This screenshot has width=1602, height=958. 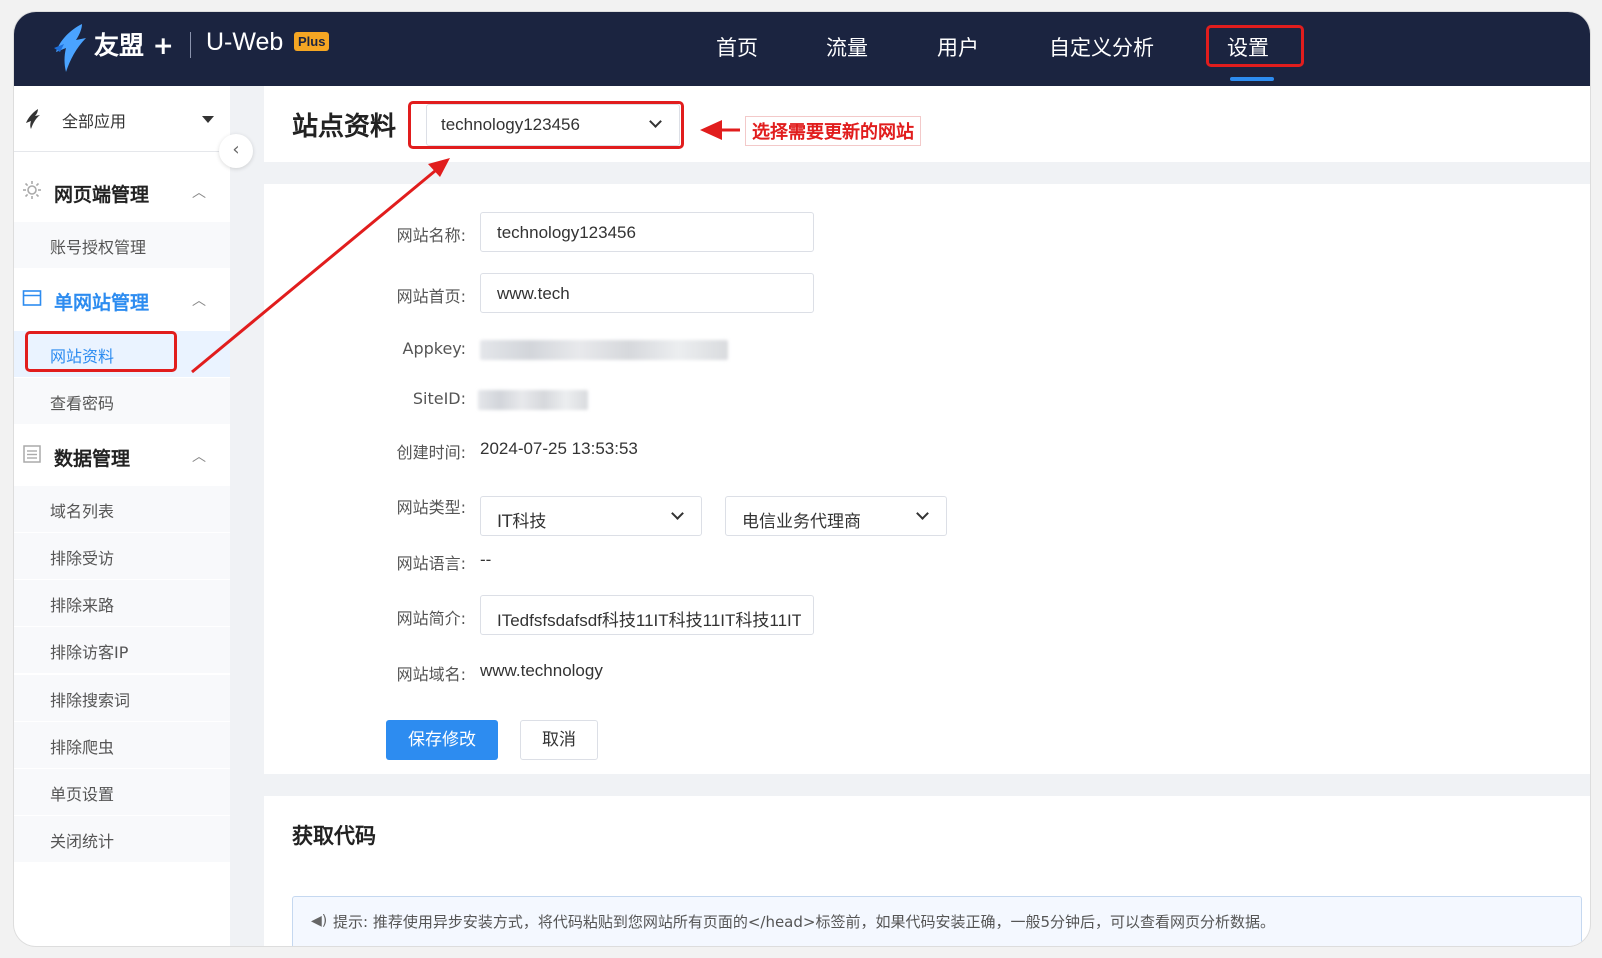 What do you see at coordinates (122, 745) in the screenshot?
I see `sidebar-item-exclude-crawlers: 排除爬虫` at bounding box center [122, 745].